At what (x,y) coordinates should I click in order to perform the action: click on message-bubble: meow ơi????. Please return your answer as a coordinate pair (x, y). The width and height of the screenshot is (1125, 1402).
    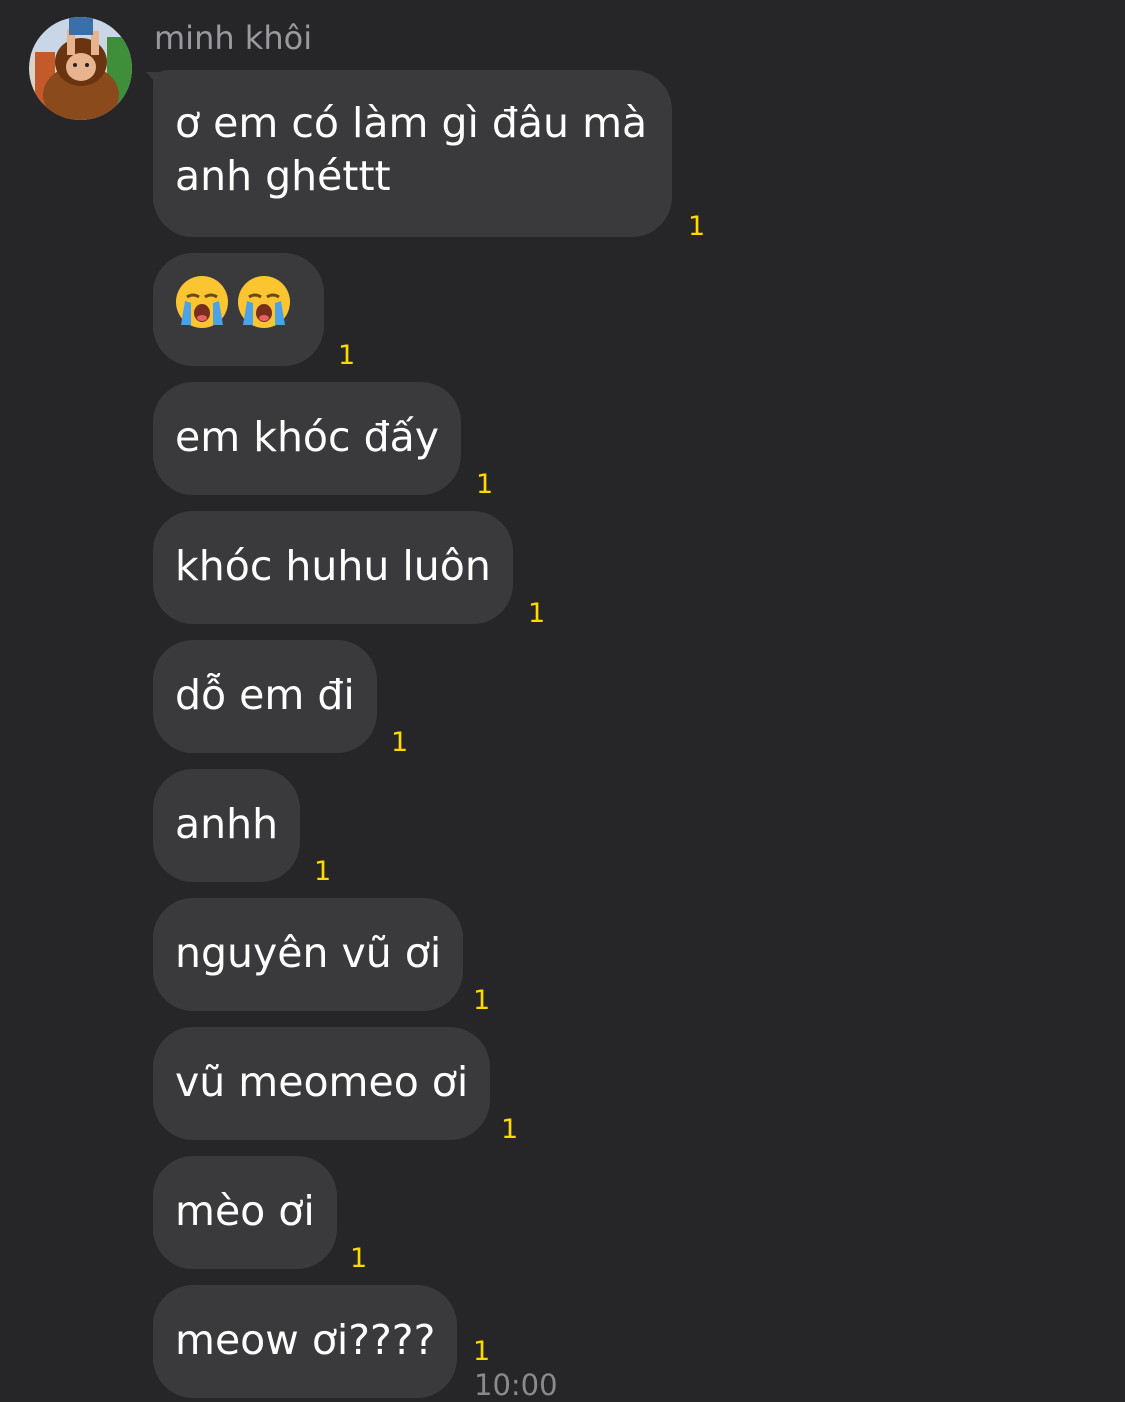
    Looking at the image, I should click on (305, 1341).